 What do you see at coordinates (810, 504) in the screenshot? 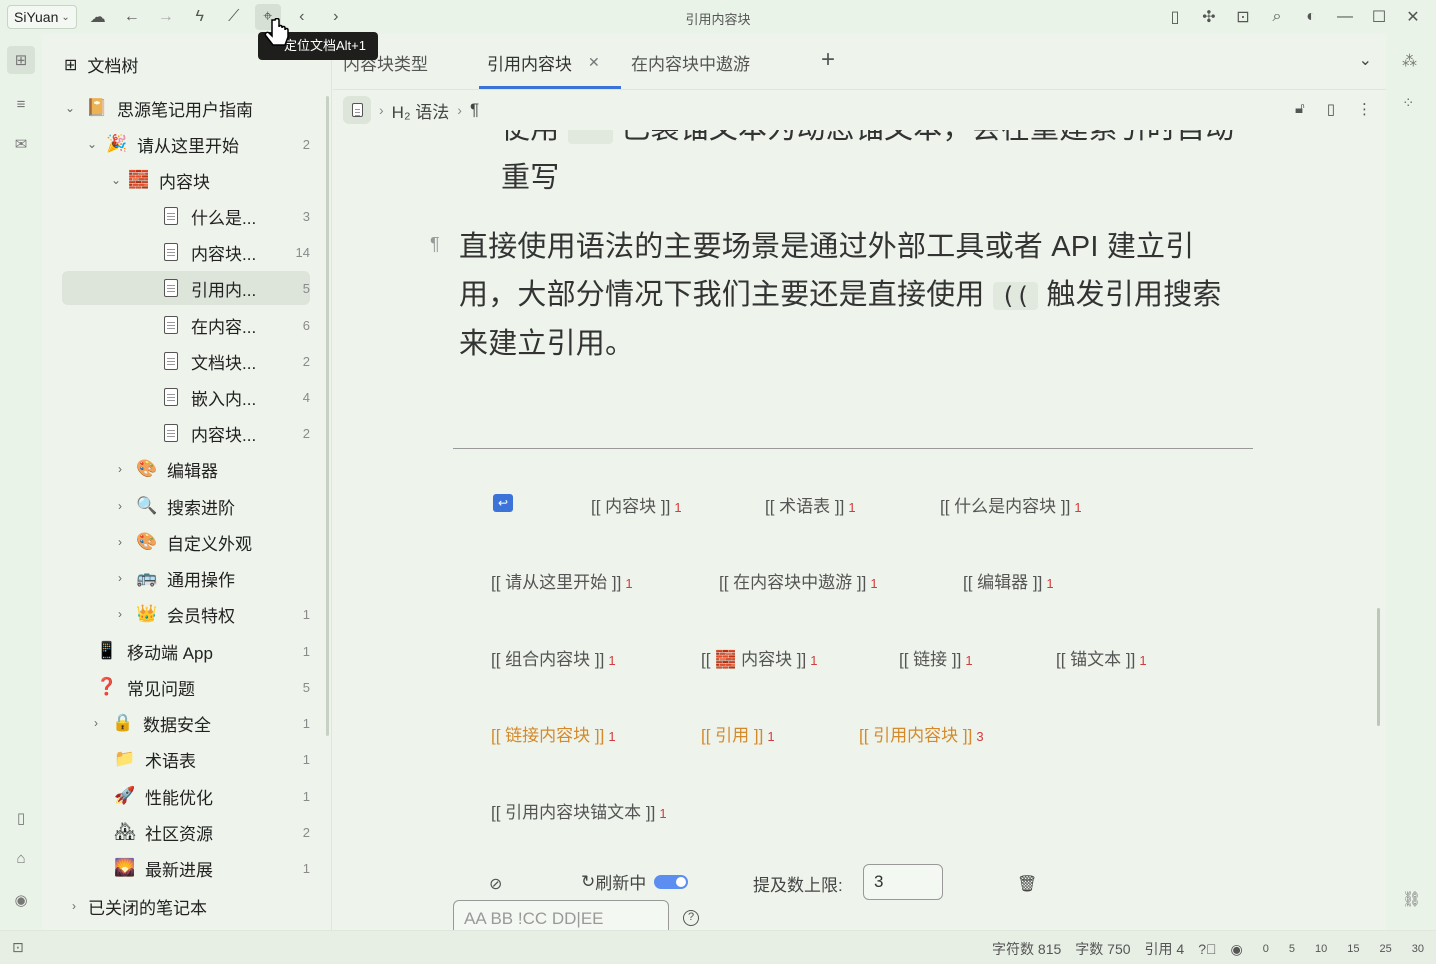
I see `tag-link: [[ 术语表 ]] 1` at bounding box center [810, 504].